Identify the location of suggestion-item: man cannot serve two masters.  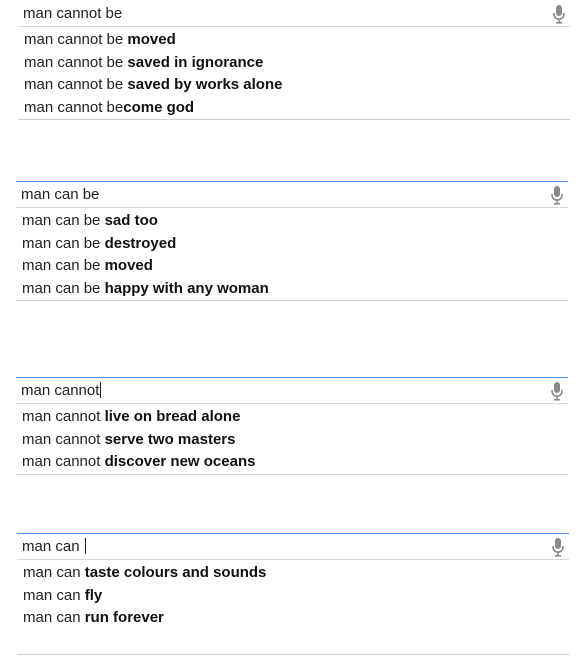
(292, 440).